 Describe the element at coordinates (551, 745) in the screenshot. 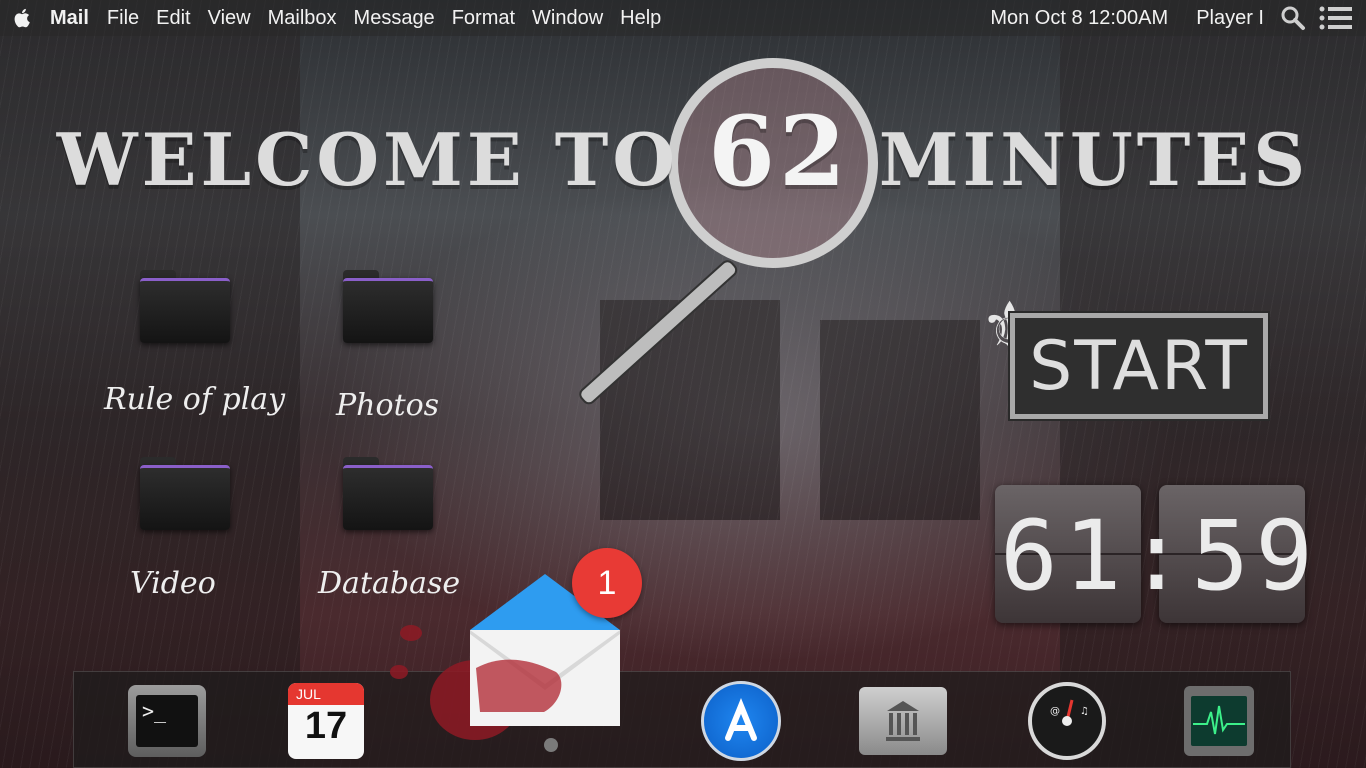

I see `mail-running-indicator` at that location.